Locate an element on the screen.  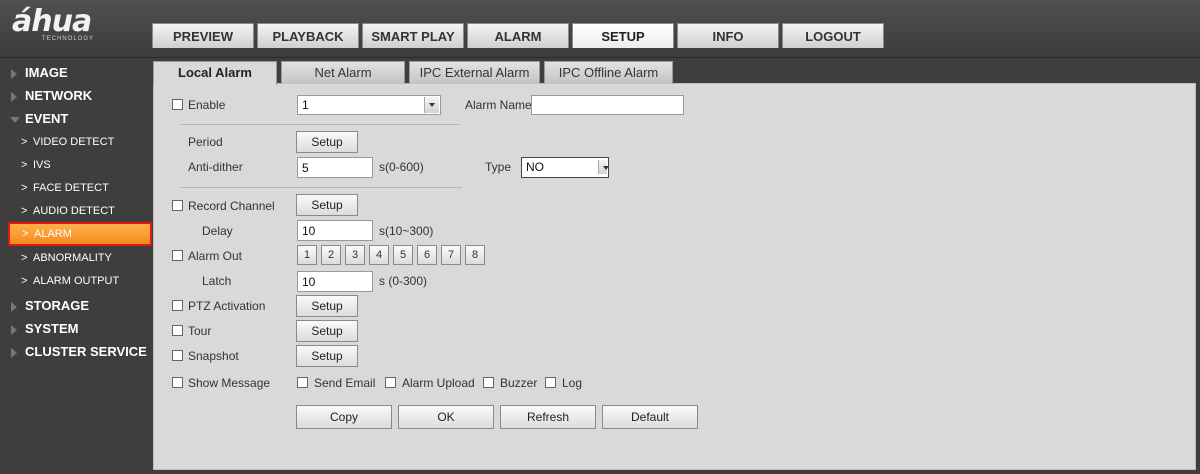
sidebar-item-face-detect: > FACE DETECT is located at coordinates (76, 188).